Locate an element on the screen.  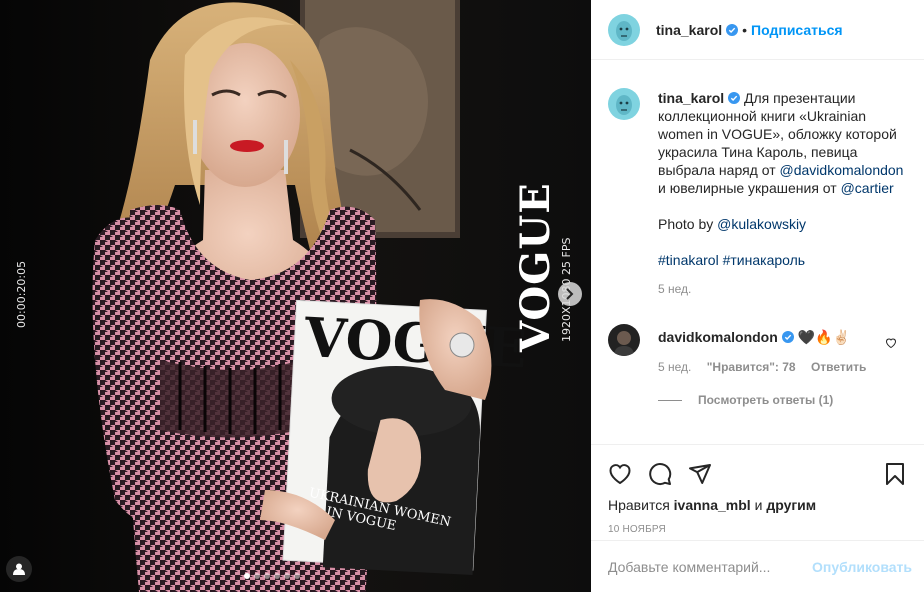
liked-by-user: ivanna_mbl is located at coordinates (712, 505).